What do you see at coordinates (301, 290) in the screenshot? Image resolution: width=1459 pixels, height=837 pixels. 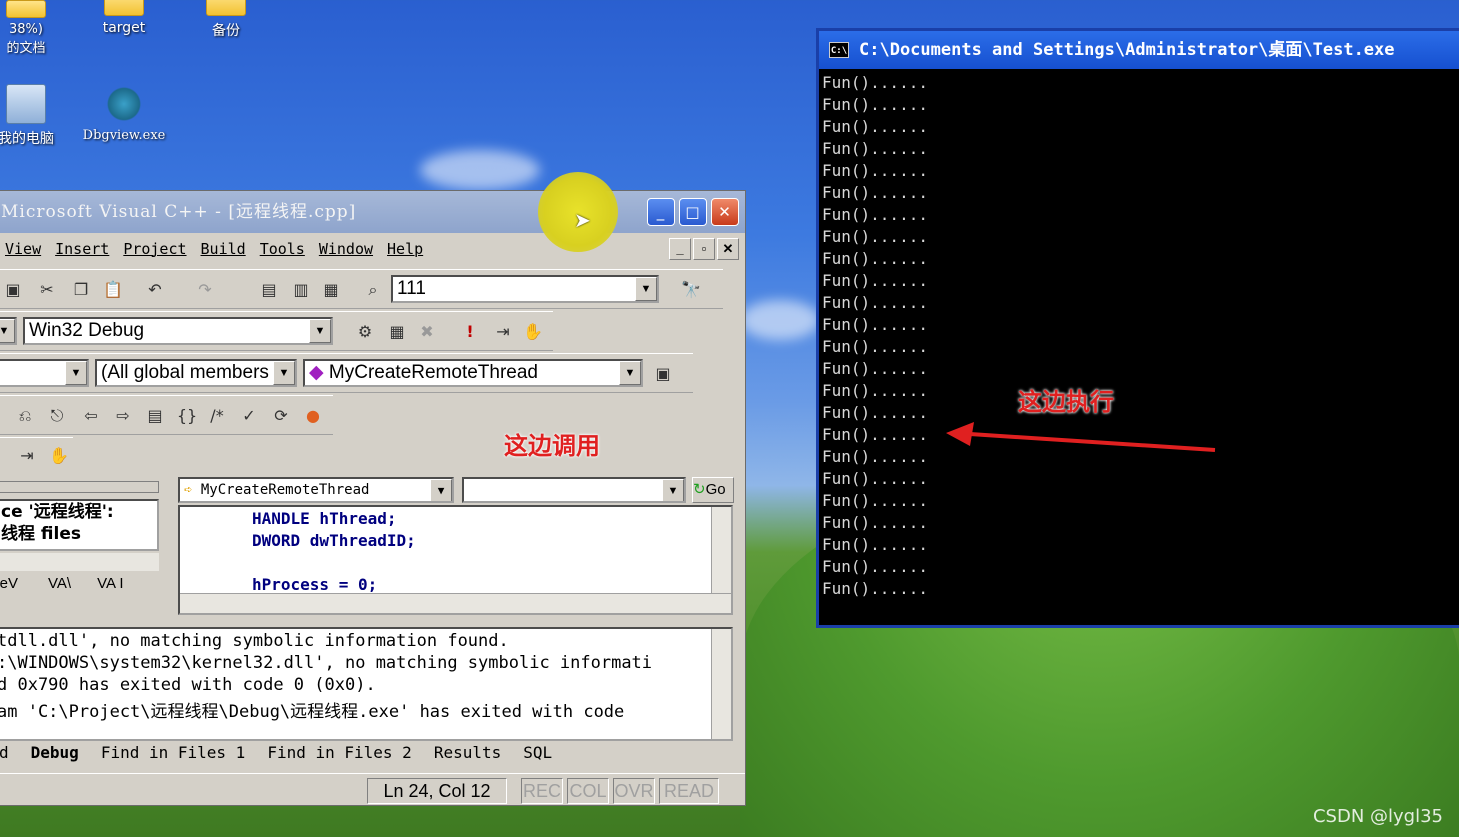 I see `output-window-icon: ▥` at bounding box center [301, 290].